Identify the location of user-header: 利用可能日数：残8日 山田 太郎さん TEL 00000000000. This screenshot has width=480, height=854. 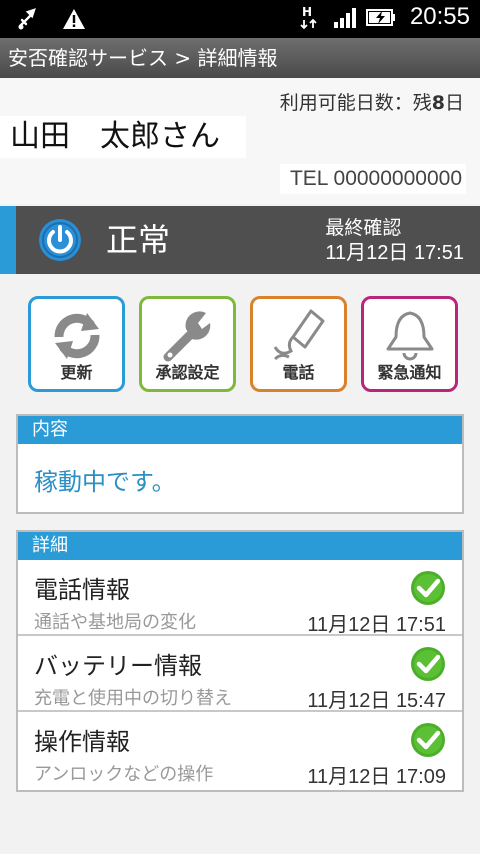
(240, 141).